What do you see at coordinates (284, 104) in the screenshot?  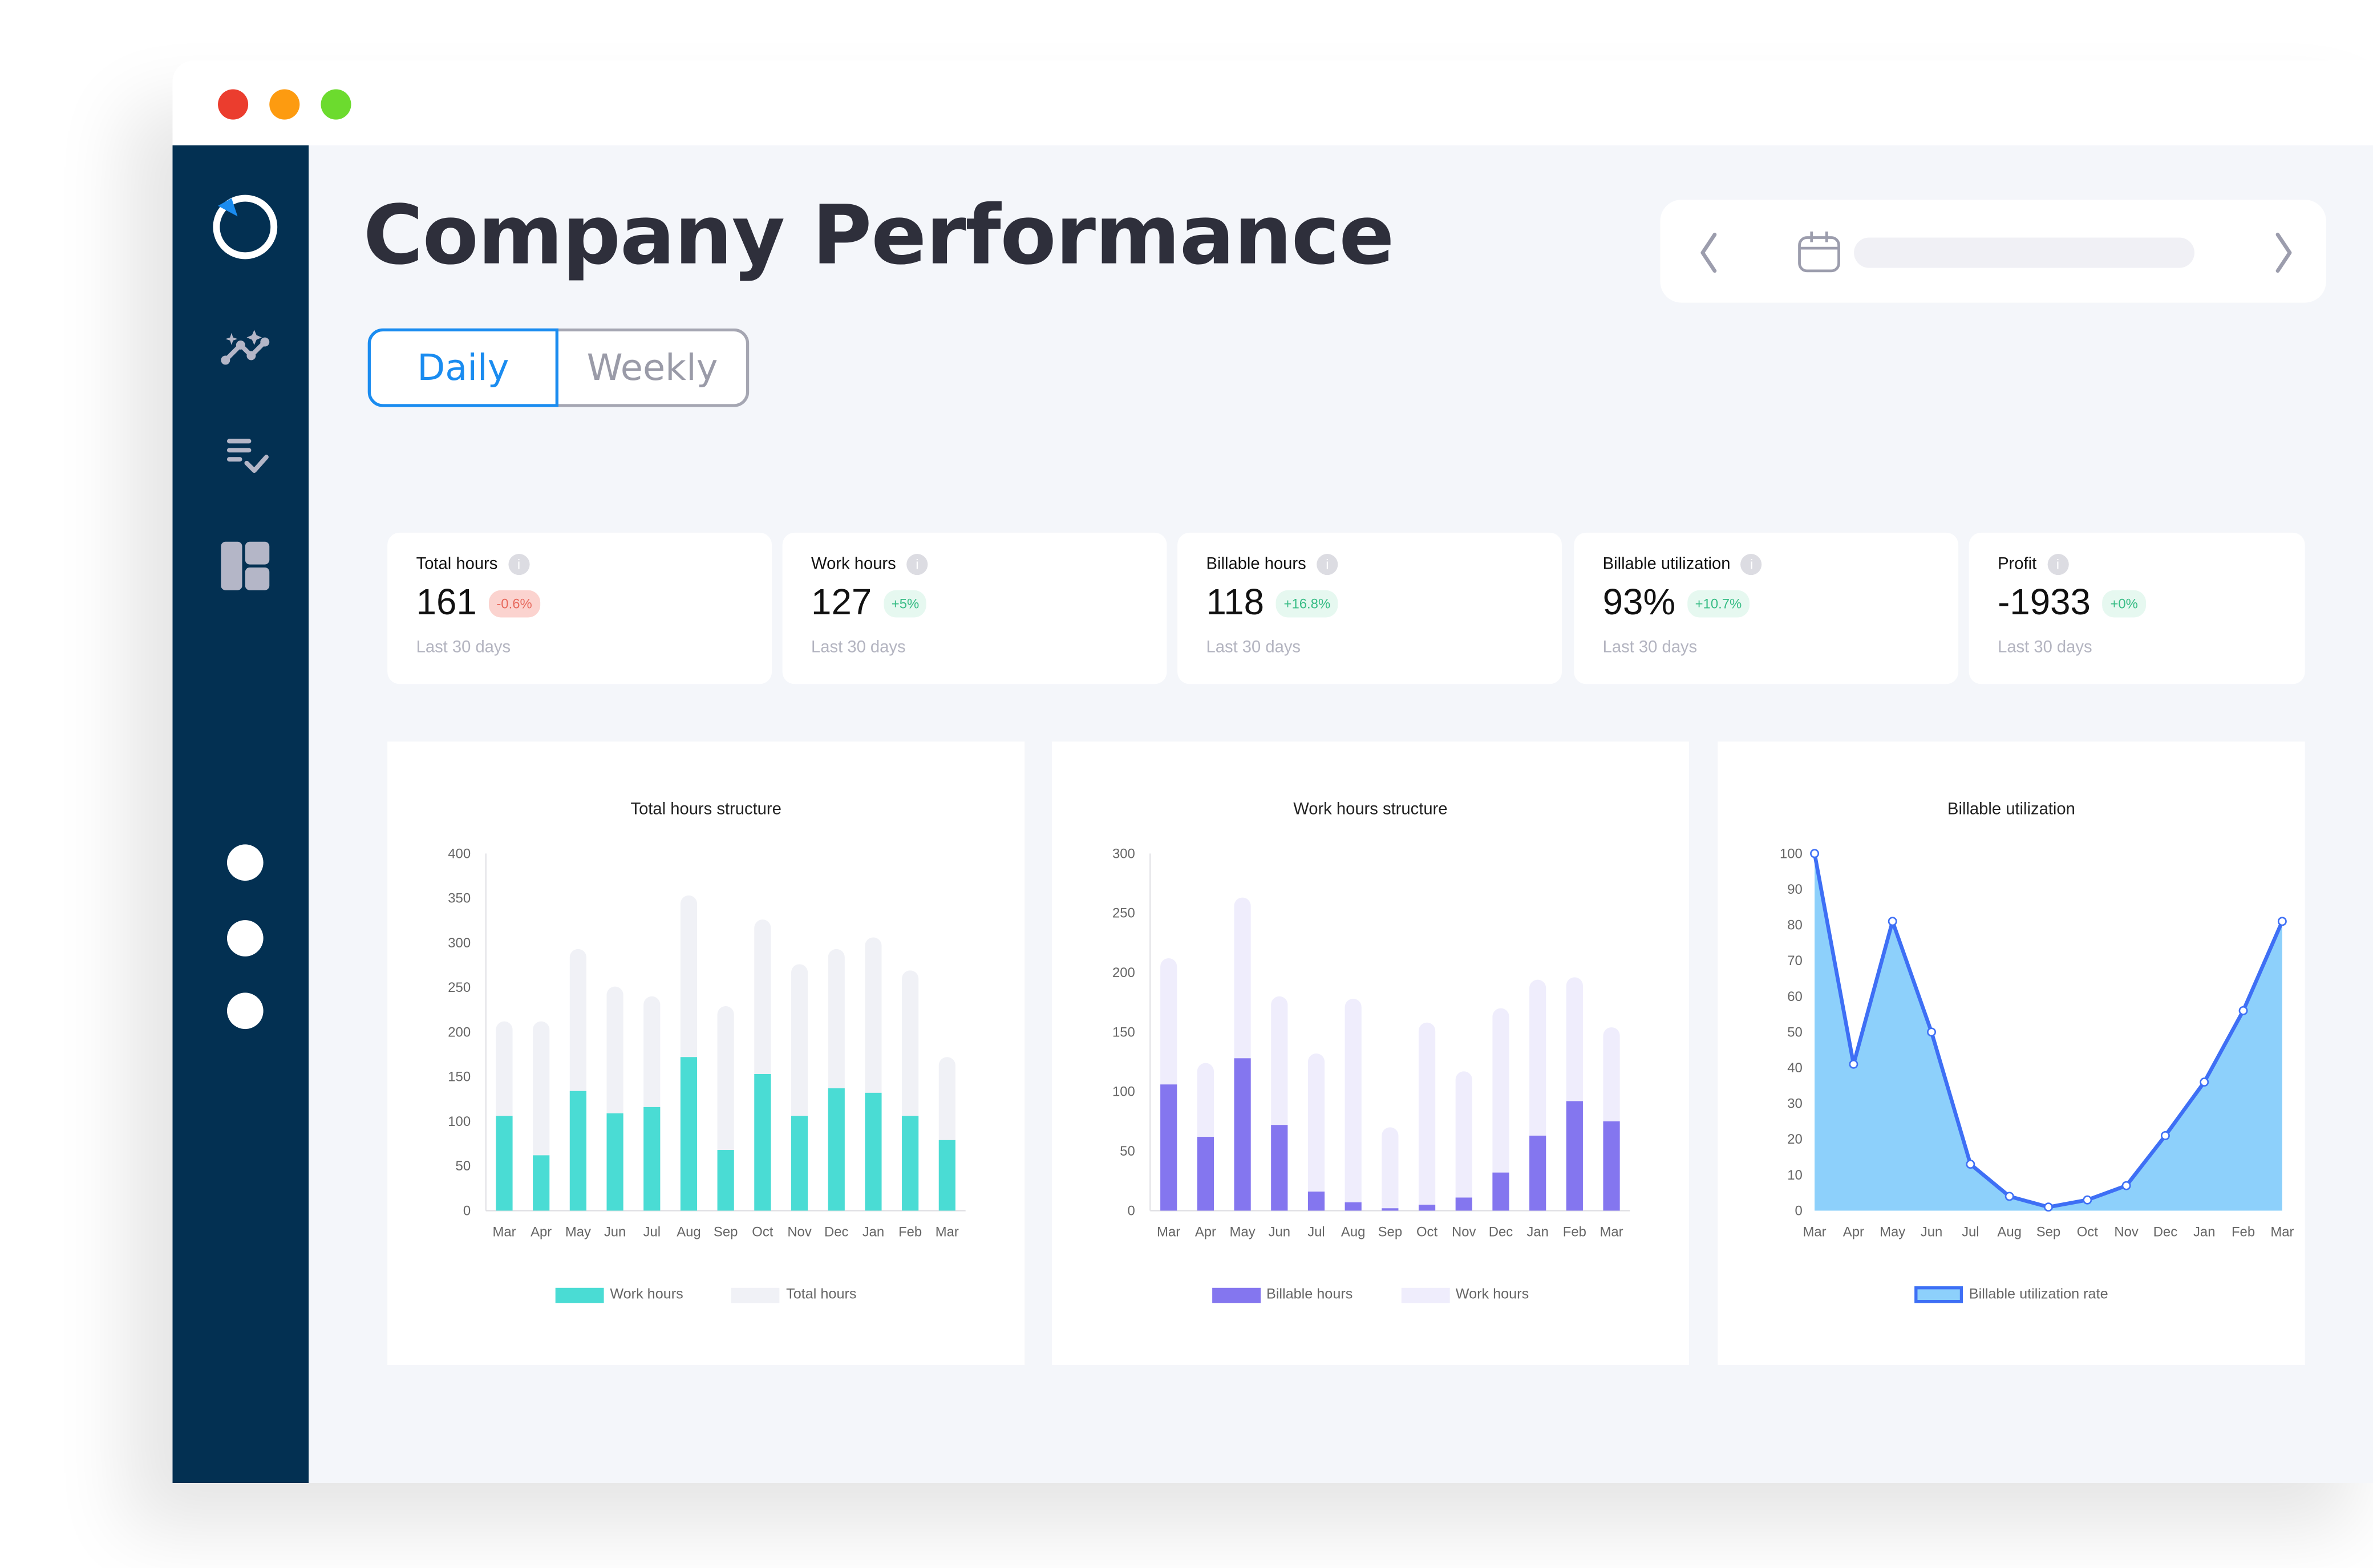 I see `minimize-window-button` at bounding box center [284, 104].